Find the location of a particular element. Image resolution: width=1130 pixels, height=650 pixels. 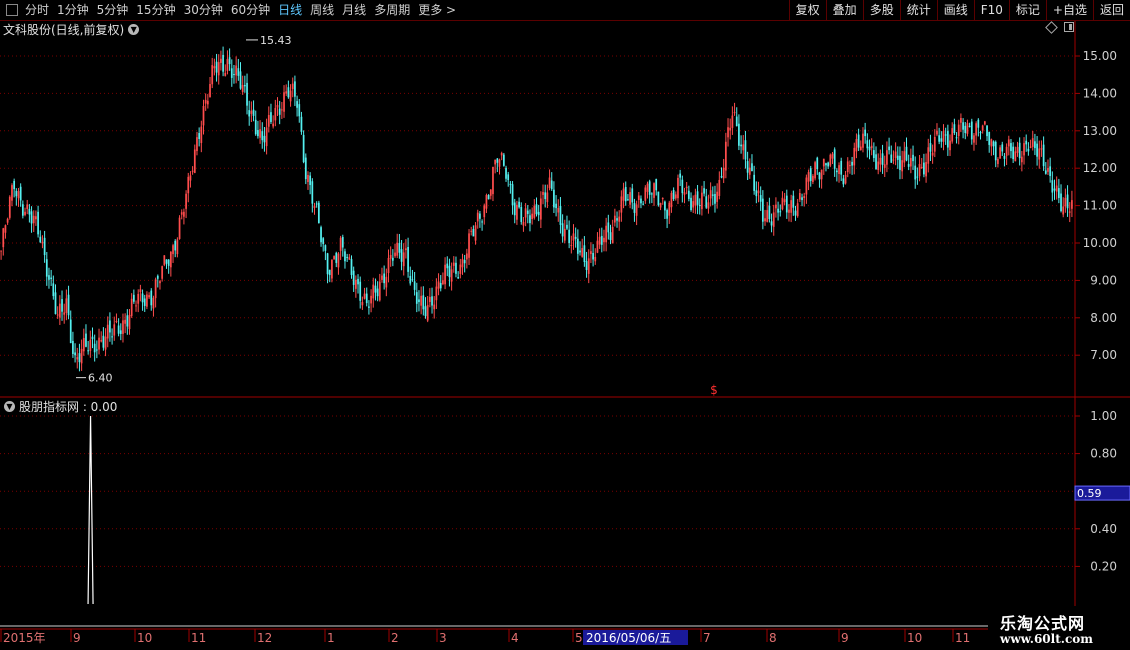

add-watchlist-button: +自选 is located at coordinates (1069, 10).